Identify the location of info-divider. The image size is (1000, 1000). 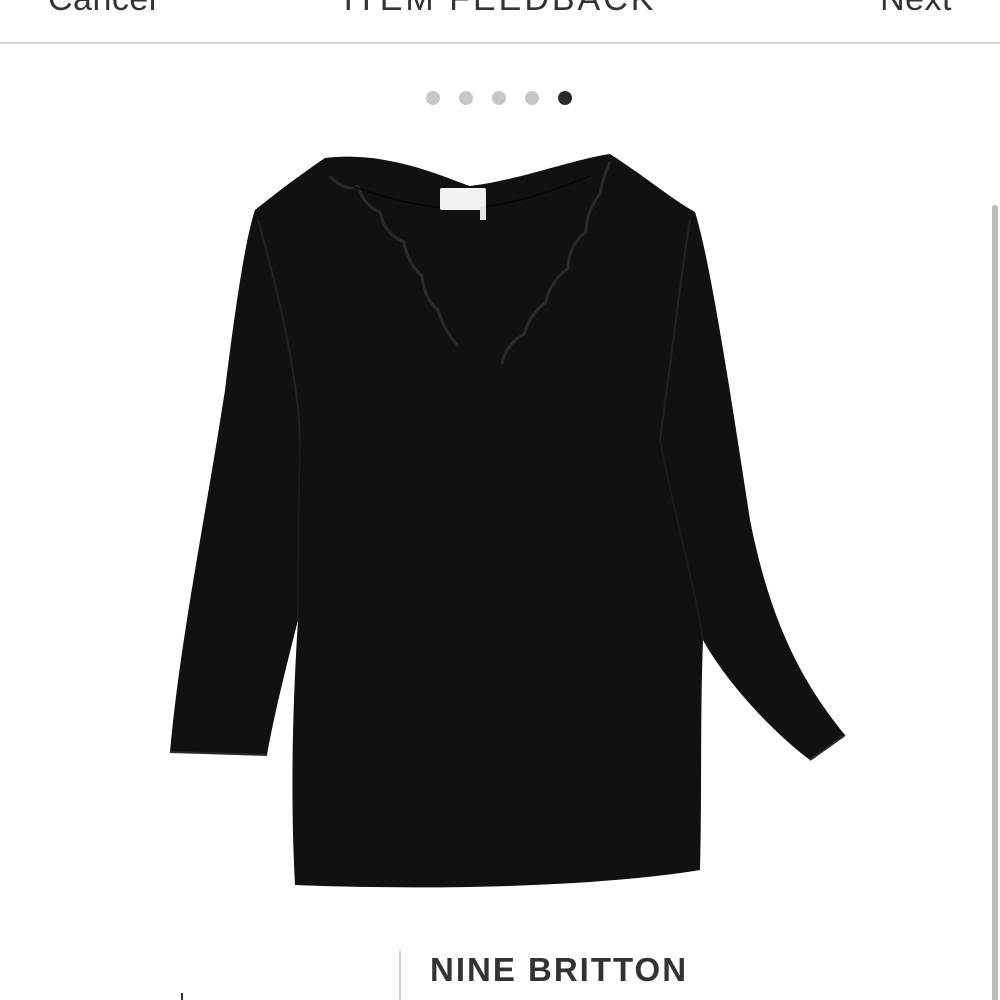
(400, 975).